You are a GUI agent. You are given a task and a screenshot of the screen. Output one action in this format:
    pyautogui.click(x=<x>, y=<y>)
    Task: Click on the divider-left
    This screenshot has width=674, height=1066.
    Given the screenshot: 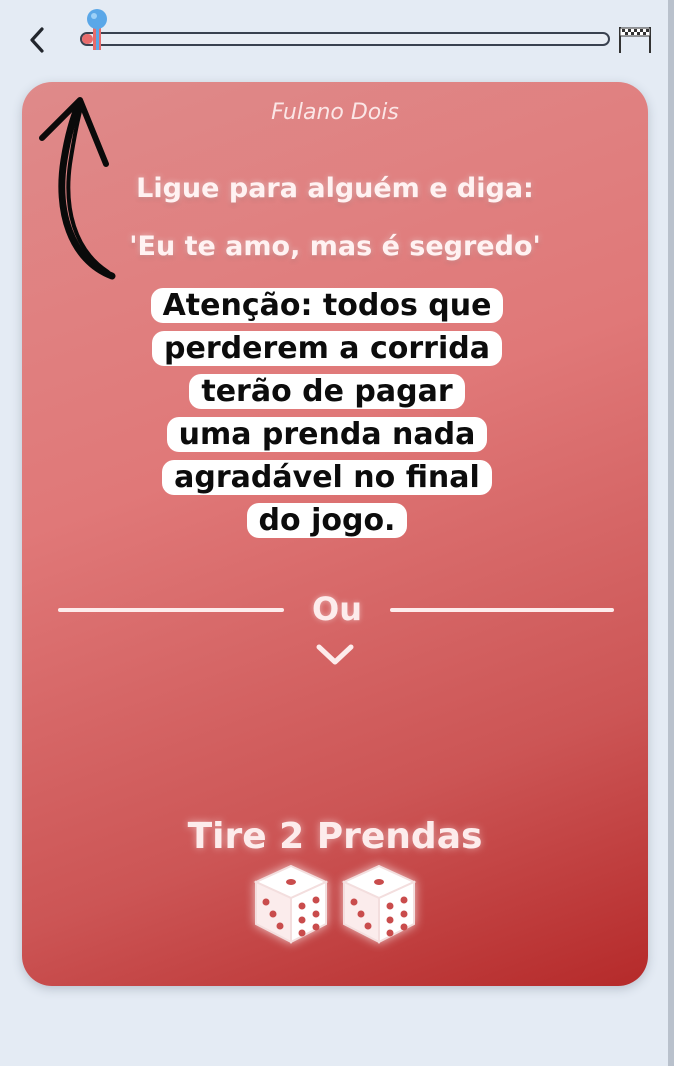 What is the action you would take?
    pyautogui.click(x=171, y=610)
    